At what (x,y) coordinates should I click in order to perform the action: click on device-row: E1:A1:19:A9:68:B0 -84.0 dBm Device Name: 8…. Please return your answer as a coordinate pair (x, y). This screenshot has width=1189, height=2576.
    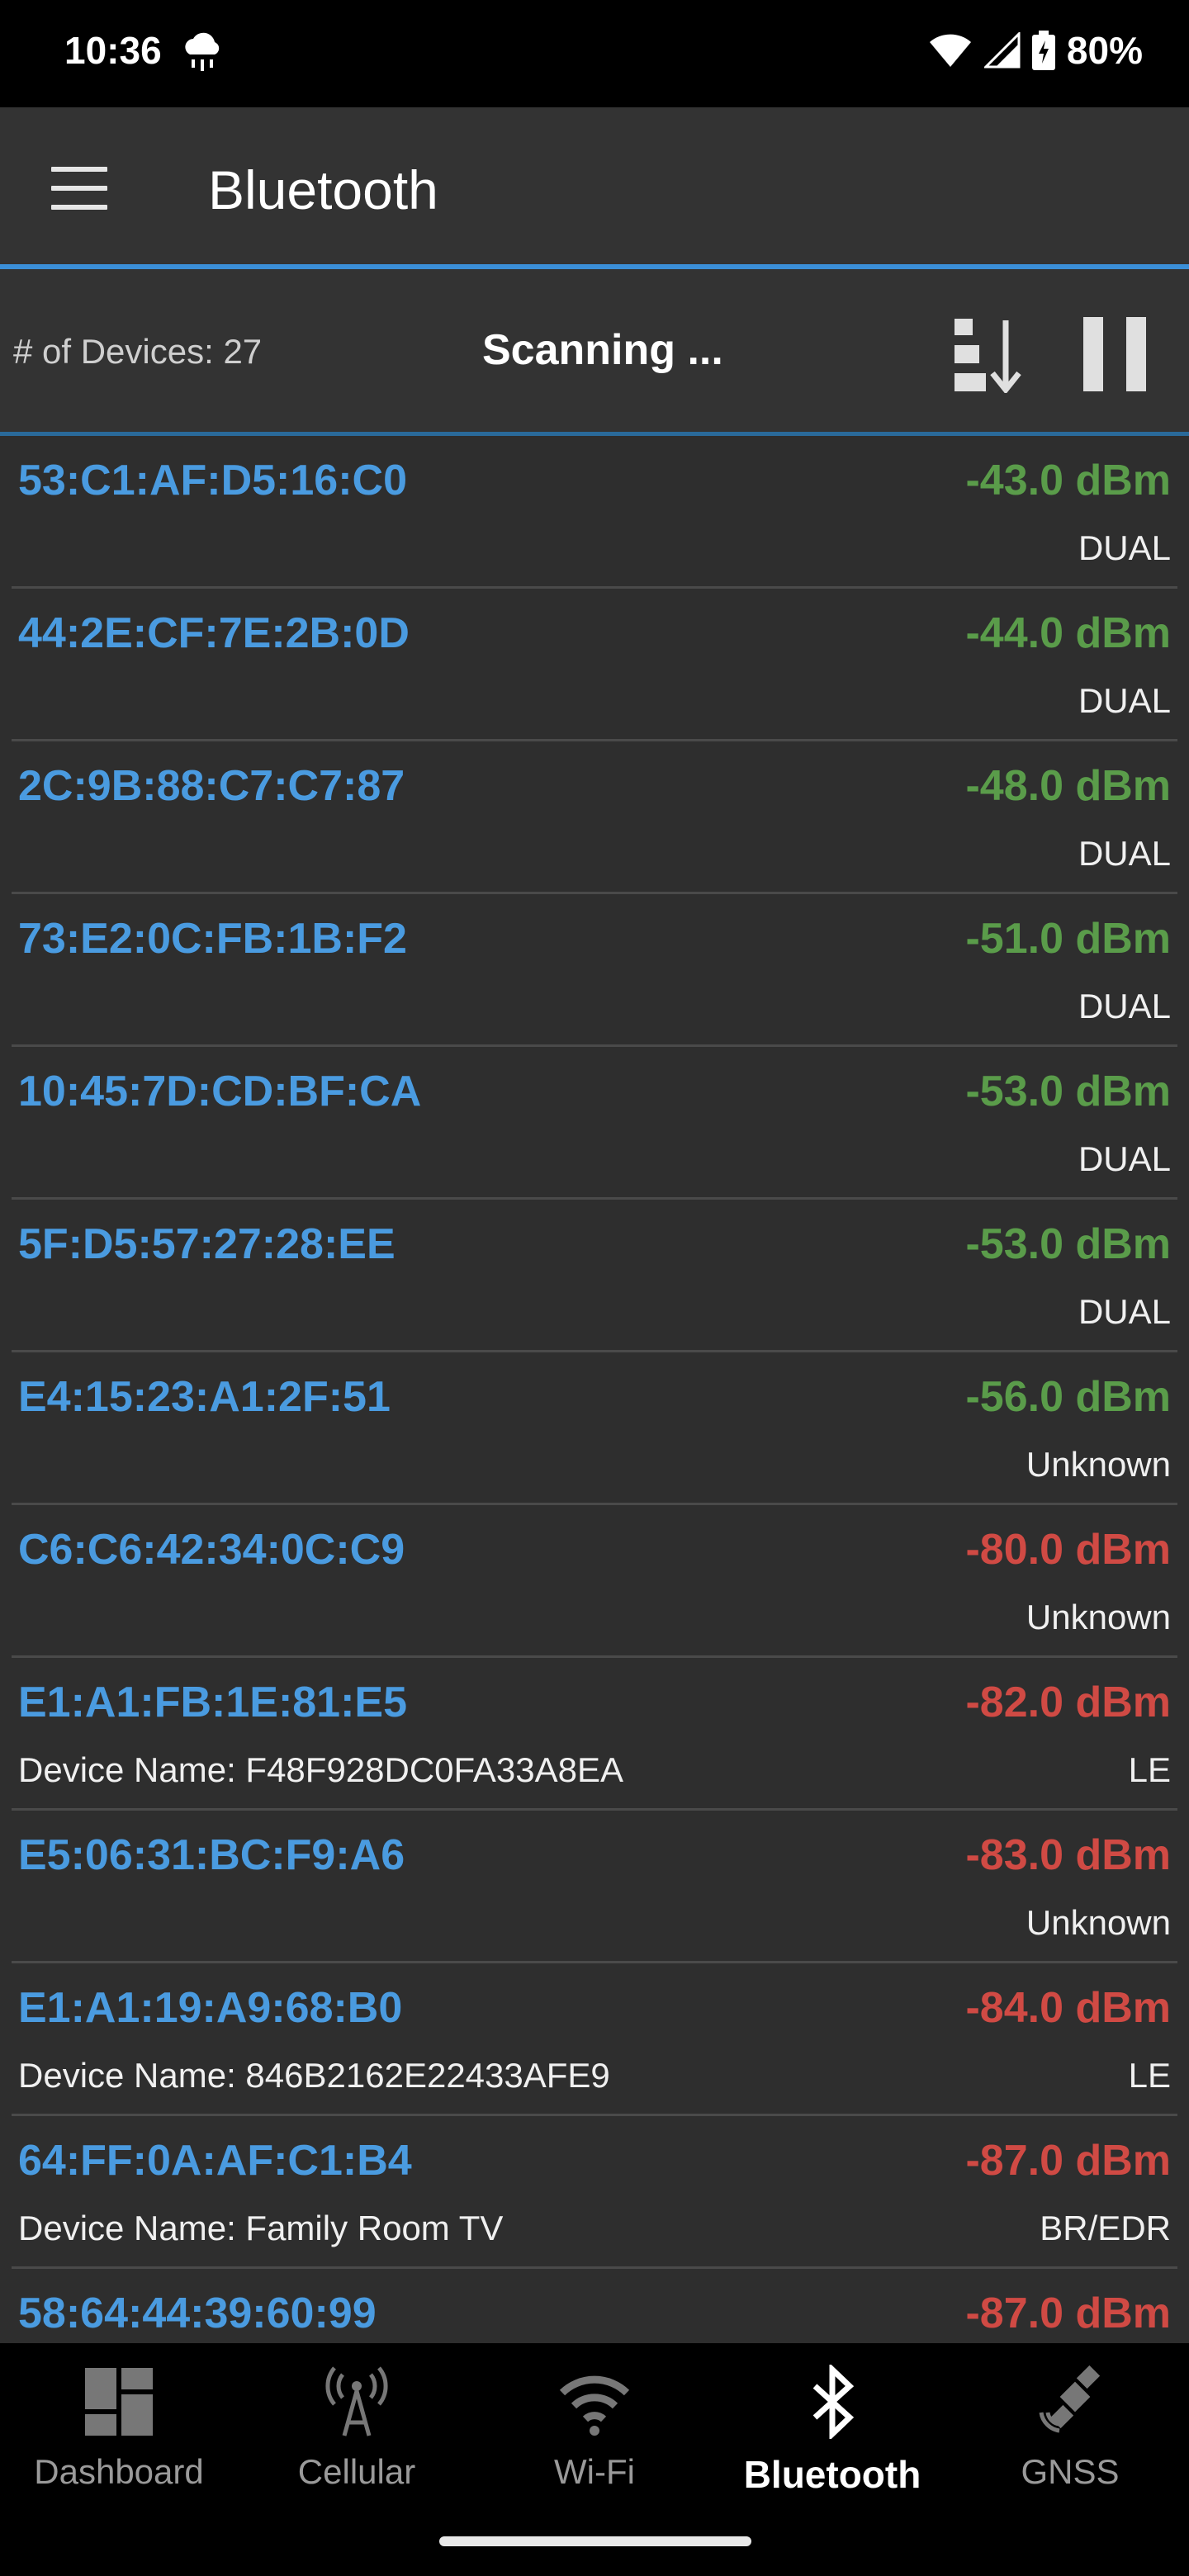
    Looking at the image, I should click on (594, 2039).